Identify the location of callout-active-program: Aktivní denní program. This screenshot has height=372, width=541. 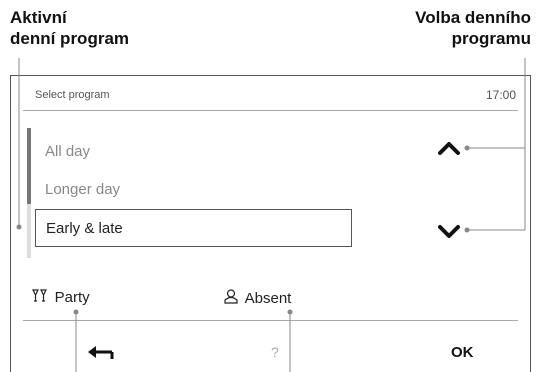
(70, 28).